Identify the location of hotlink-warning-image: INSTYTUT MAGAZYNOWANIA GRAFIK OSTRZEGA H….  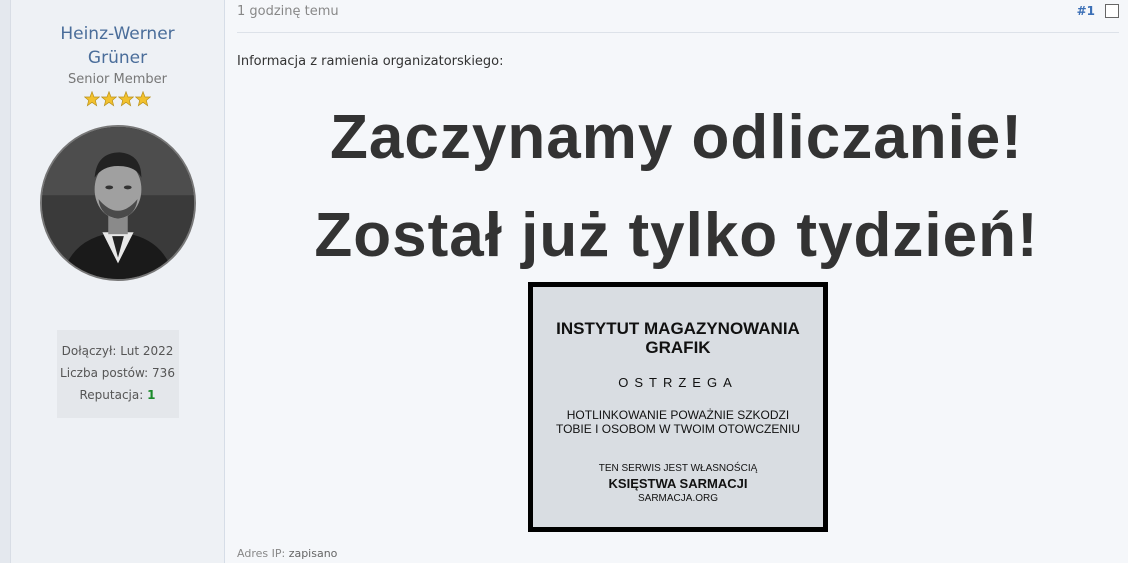
(678, 407).